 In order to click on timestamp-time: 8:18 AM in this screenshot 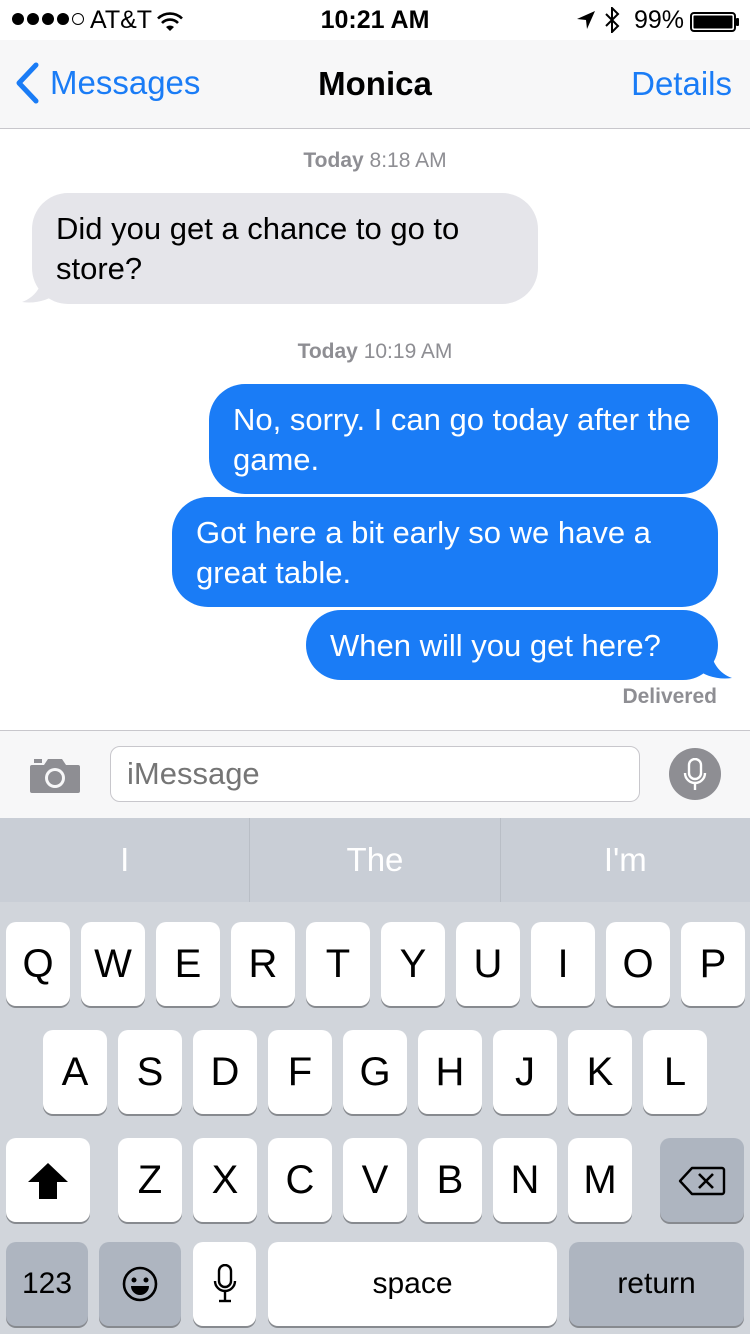, I will do `click(408, 160)`.